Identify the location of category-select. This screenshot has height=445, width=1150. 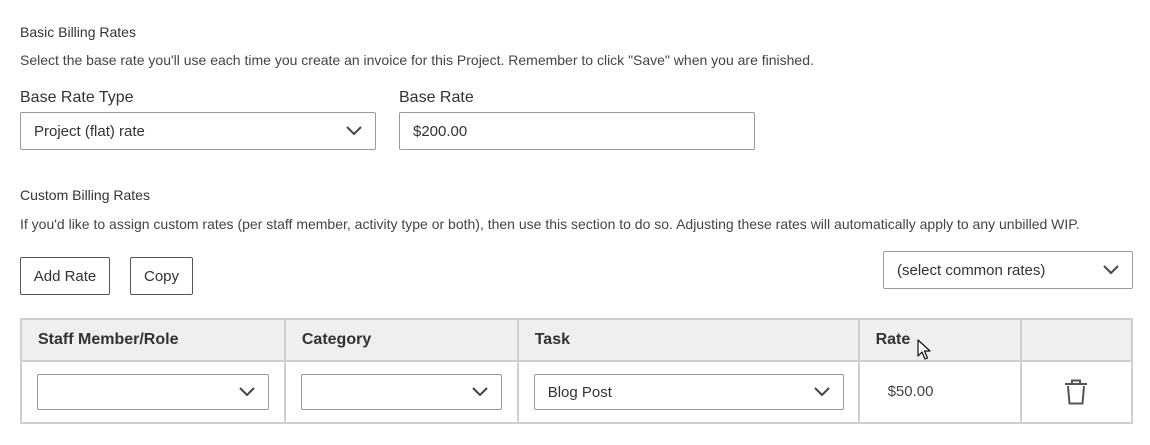
(401, 392).